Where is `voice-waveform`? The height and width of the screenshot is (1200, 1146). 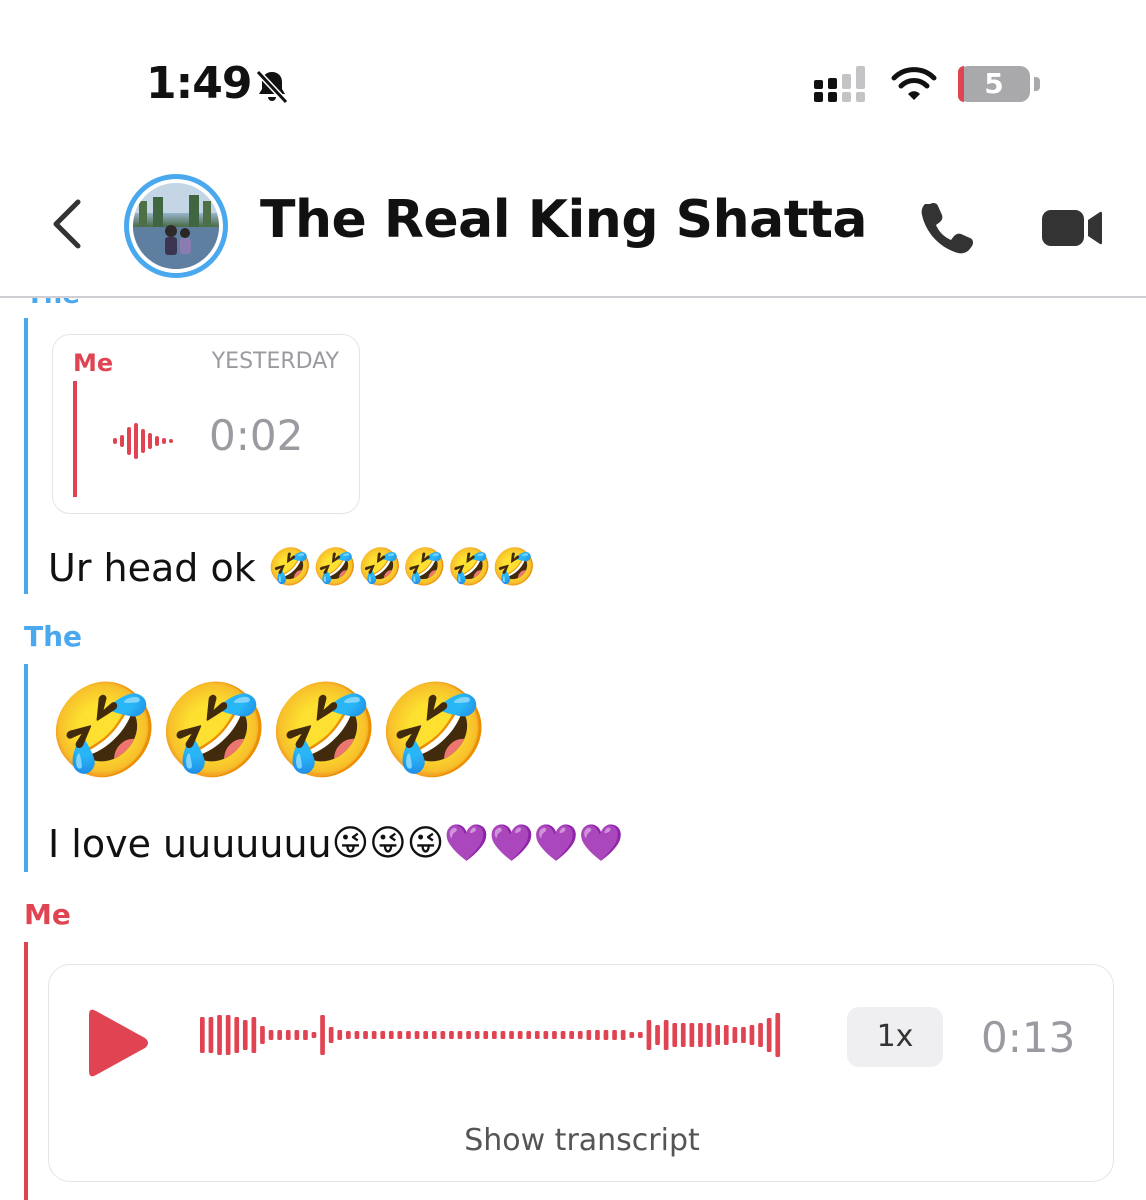
voice-waveform is located at coordinates (491, 1035).